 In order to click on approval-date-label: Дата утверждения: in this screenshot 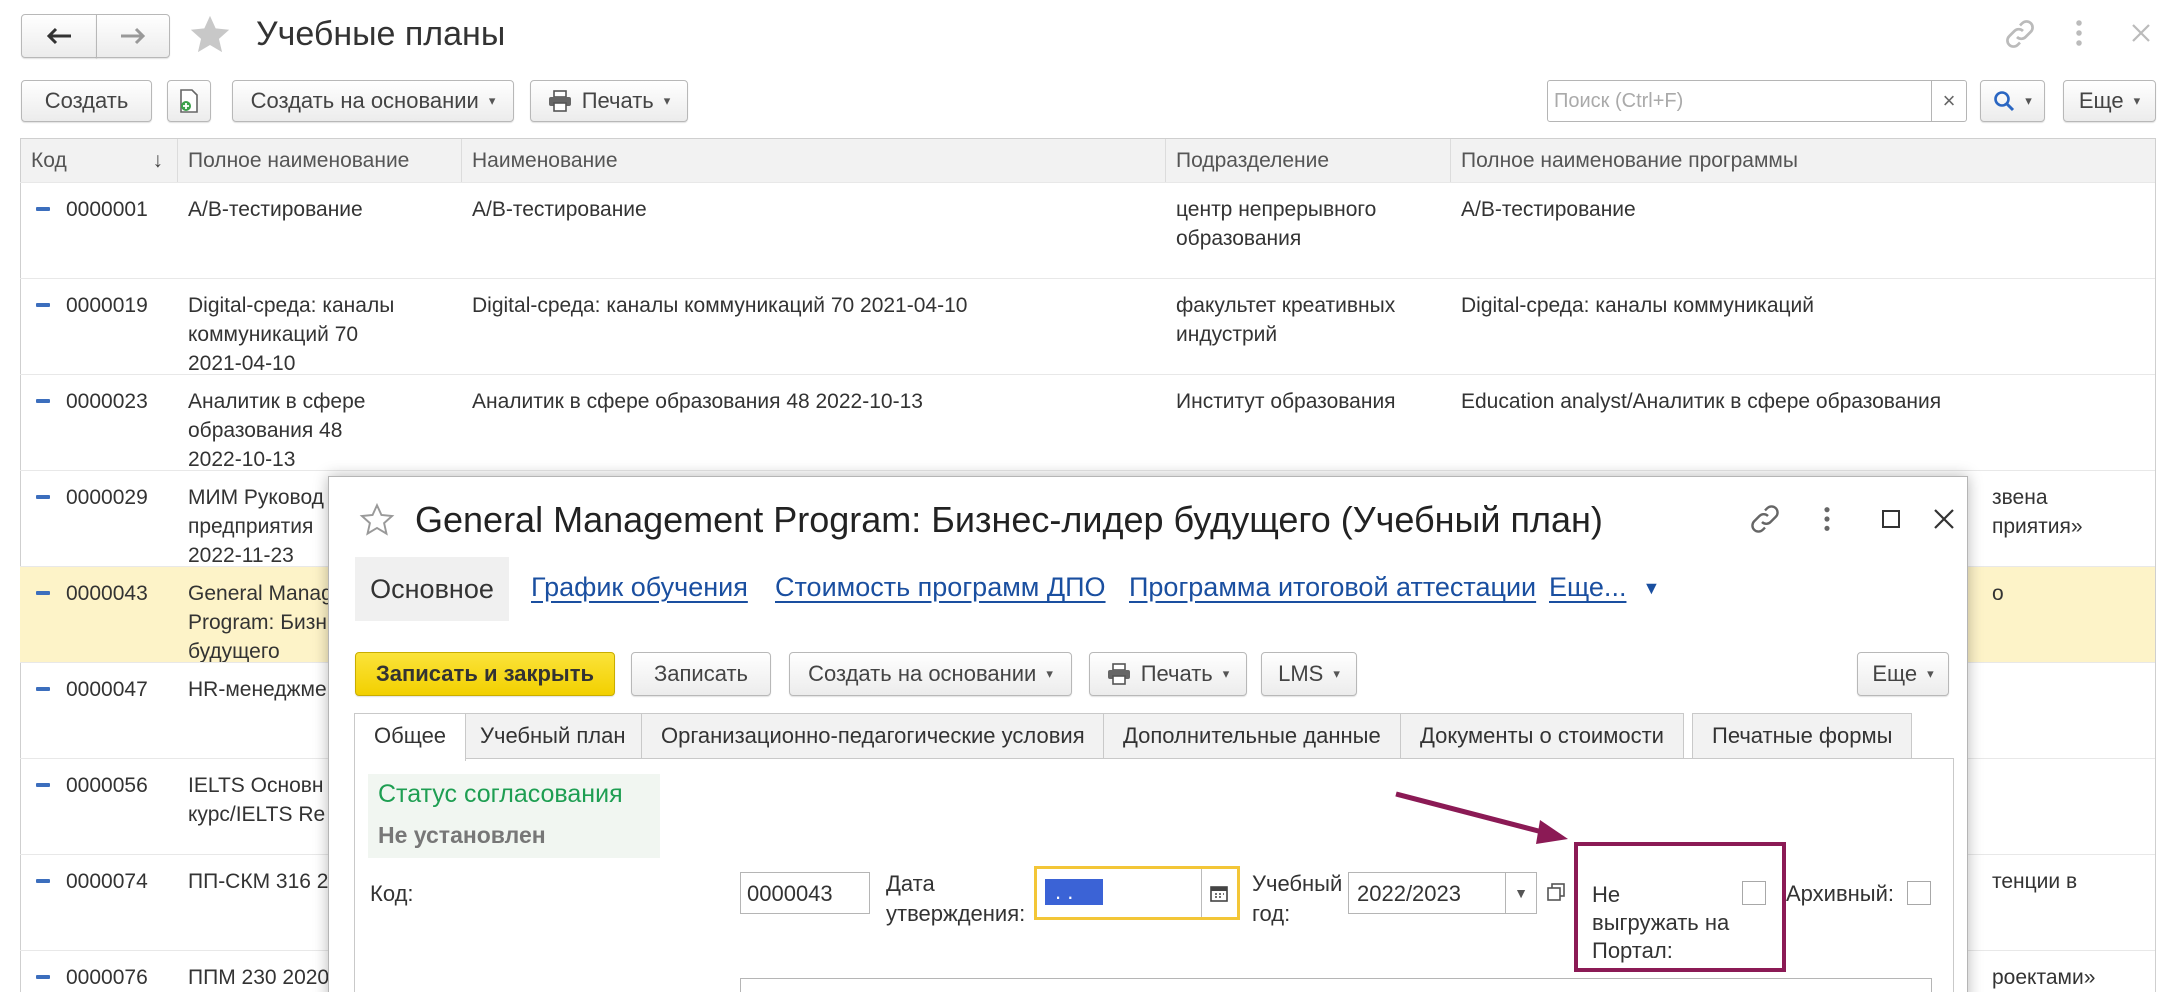, I will do `click(956, 898)`.